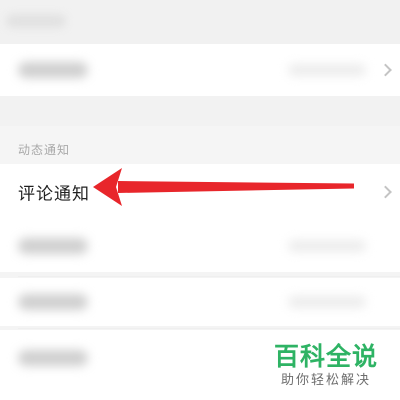 The height and width of the screenshot is (400, 400). What do you see at coordinates (325, 356) in the screenshot?
I see `watermark-title: 百科全说` at bounding box center [325, 356].